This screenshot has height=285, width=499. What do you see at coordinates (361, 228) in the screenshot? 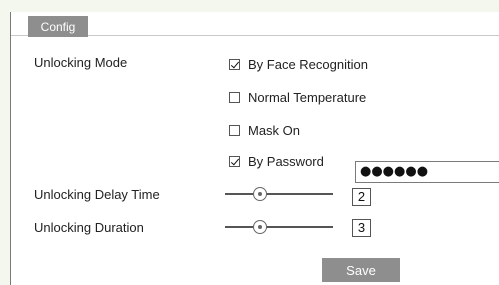
I see `duration-value: 3` at bounding box center [361, 228].